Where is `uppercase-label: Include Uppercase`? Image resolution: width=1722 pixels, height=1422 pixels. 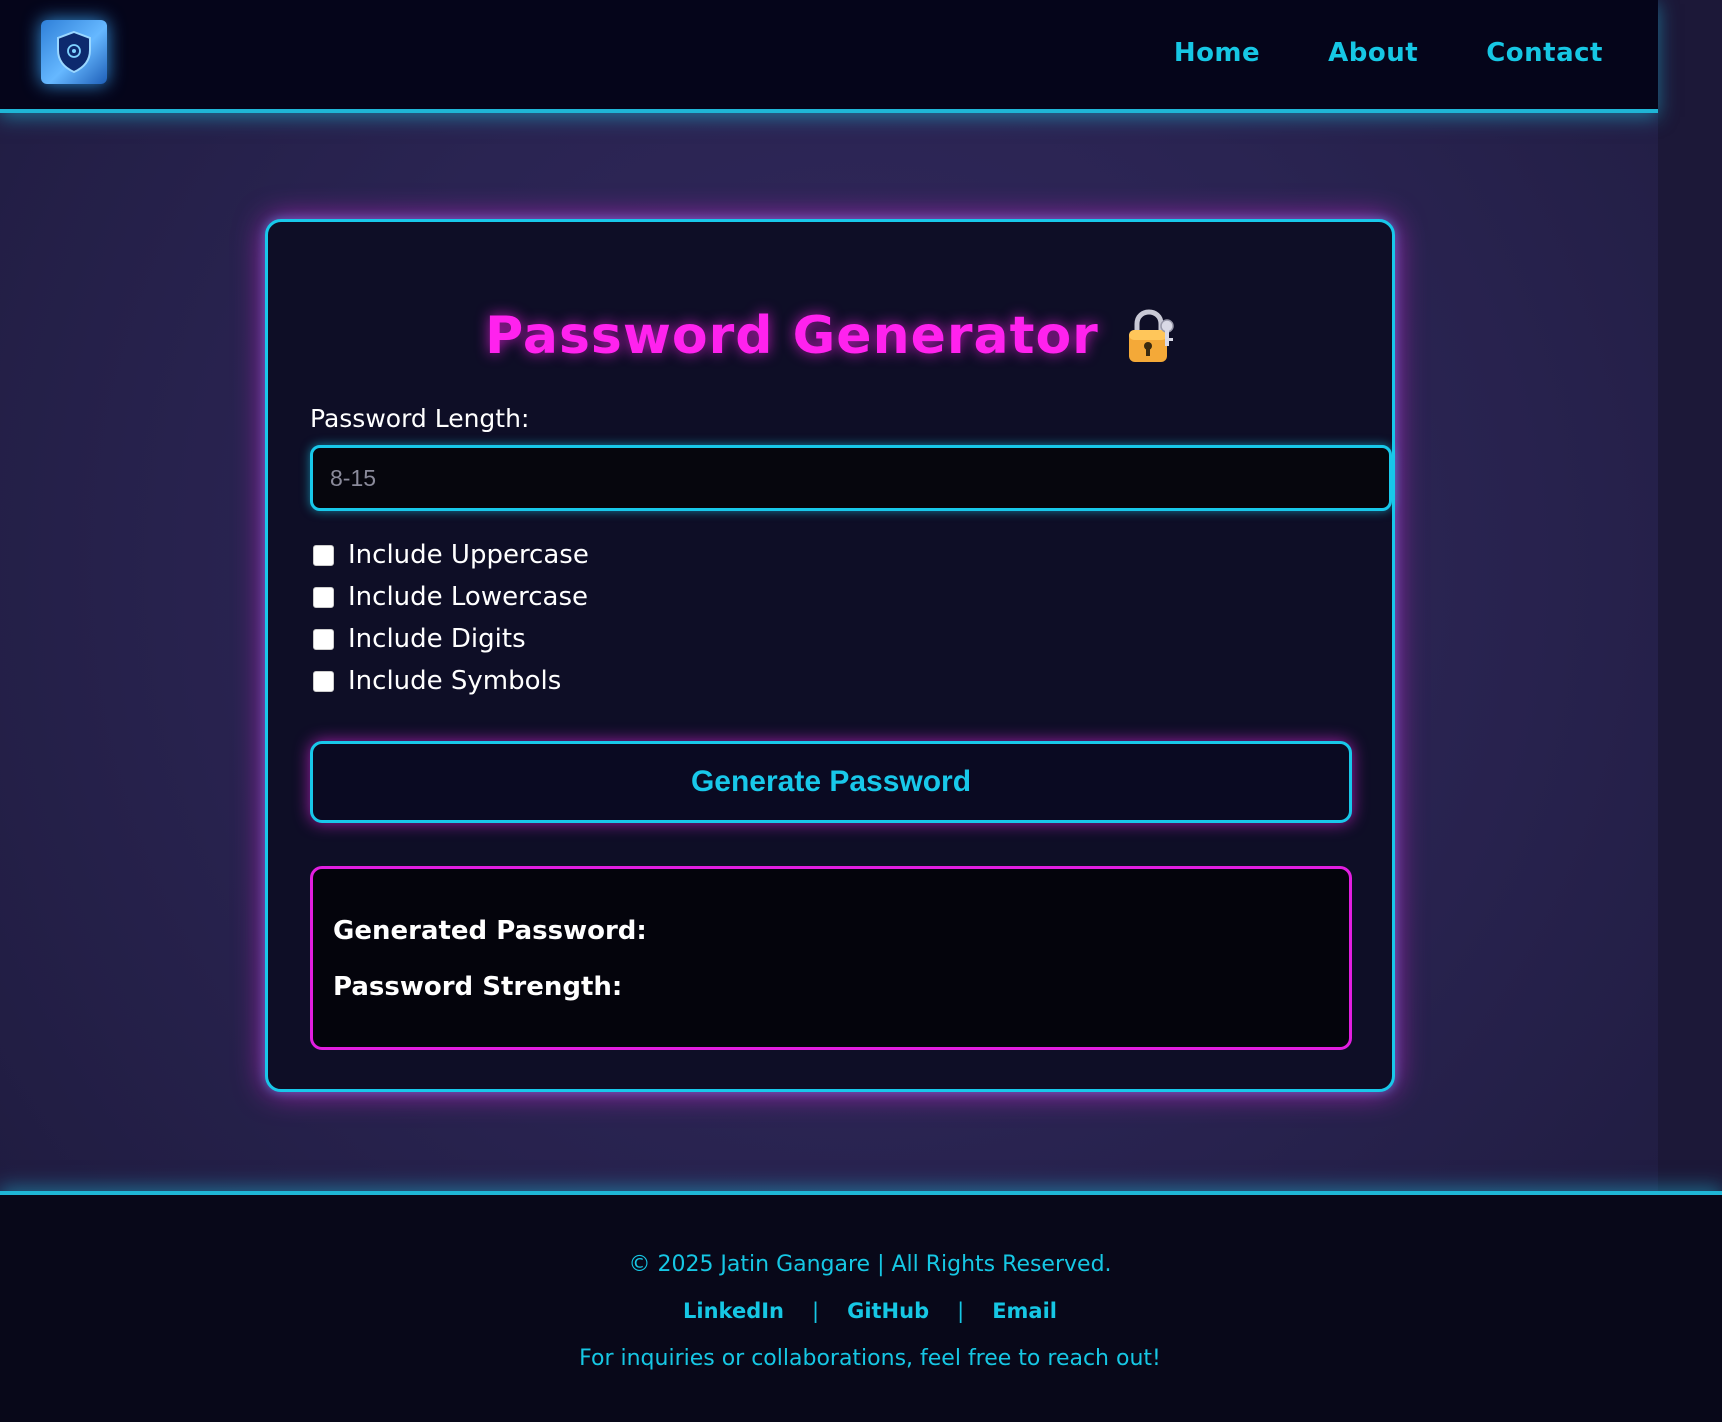
uppercase-label: Include Uppercase is located at coordinates (468, 555).